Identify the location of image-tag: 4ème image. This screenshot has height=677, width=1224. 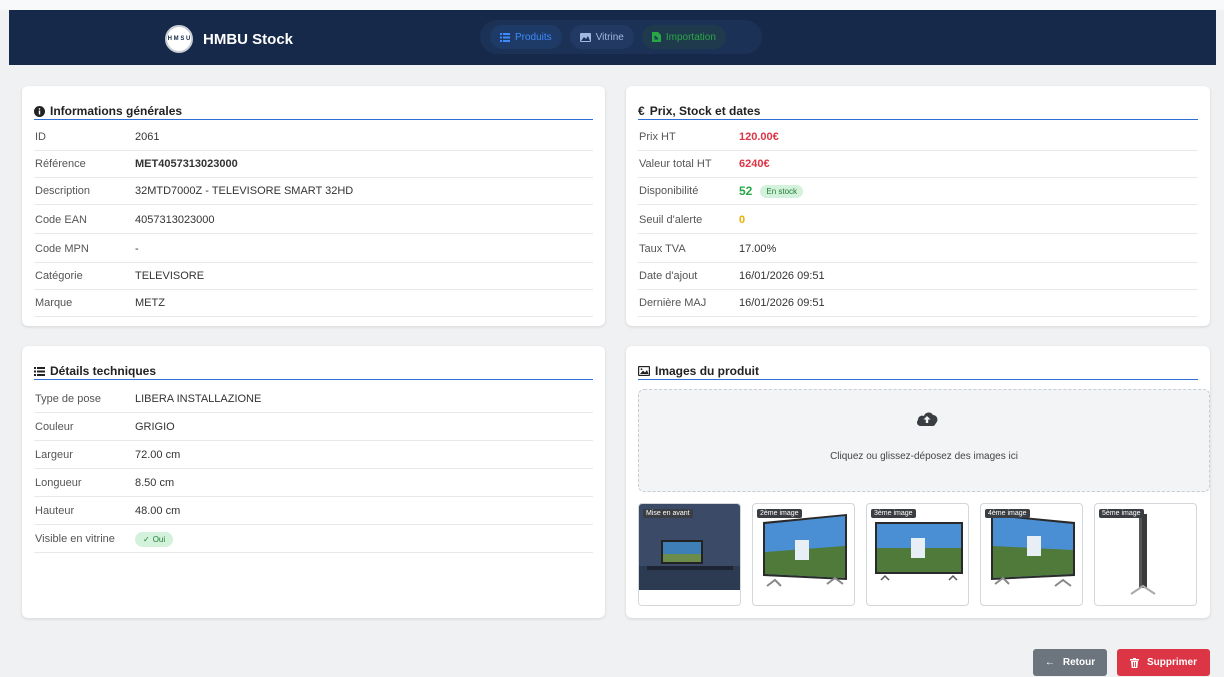
(1007, 513).